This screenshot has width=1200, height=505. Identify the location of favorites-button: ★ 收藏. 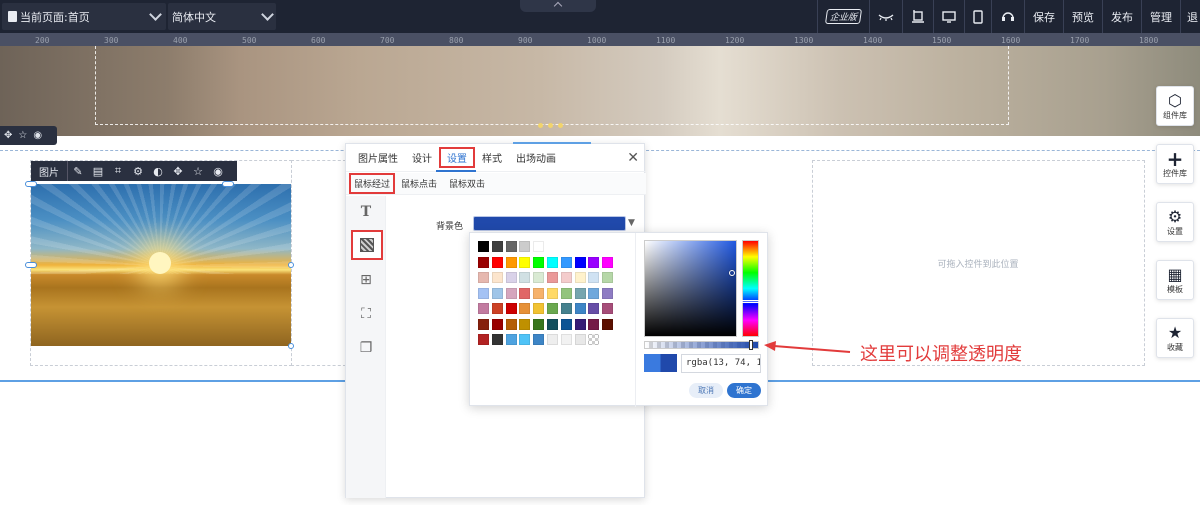
(1175, 338).